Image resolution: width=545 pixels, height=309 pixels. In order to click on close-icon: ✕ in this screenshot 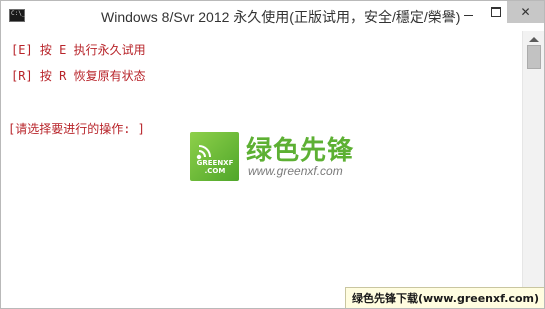, I will do `click(525, 12)`.